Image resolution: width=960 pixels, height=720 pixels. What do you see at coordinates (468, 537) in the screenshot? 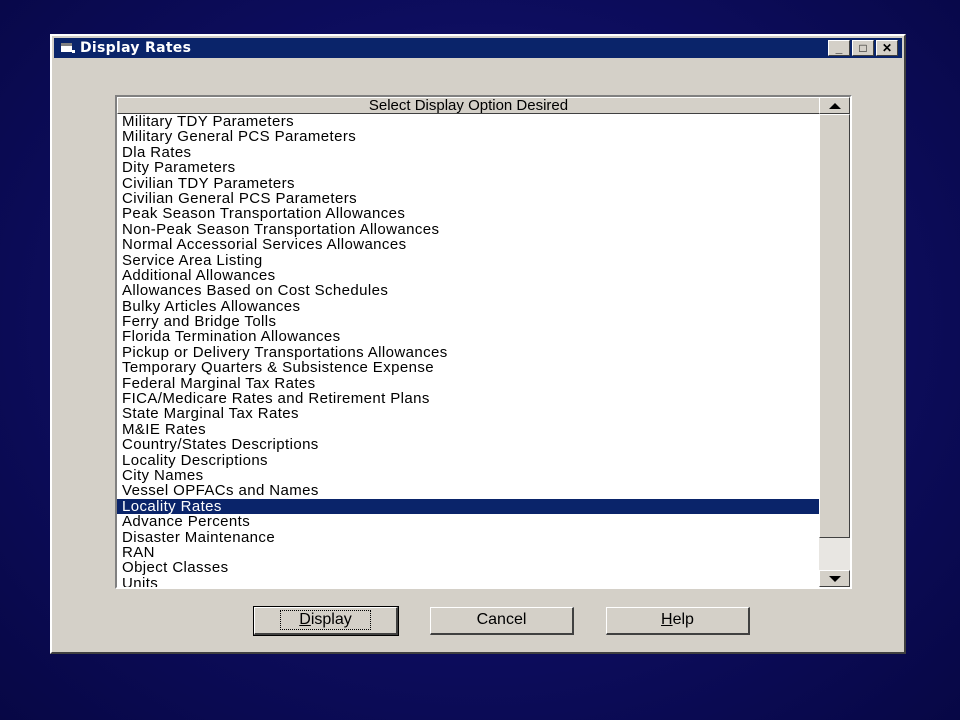
I see `list-item: Disaster Maintenance` at bounding box center [468, 537].